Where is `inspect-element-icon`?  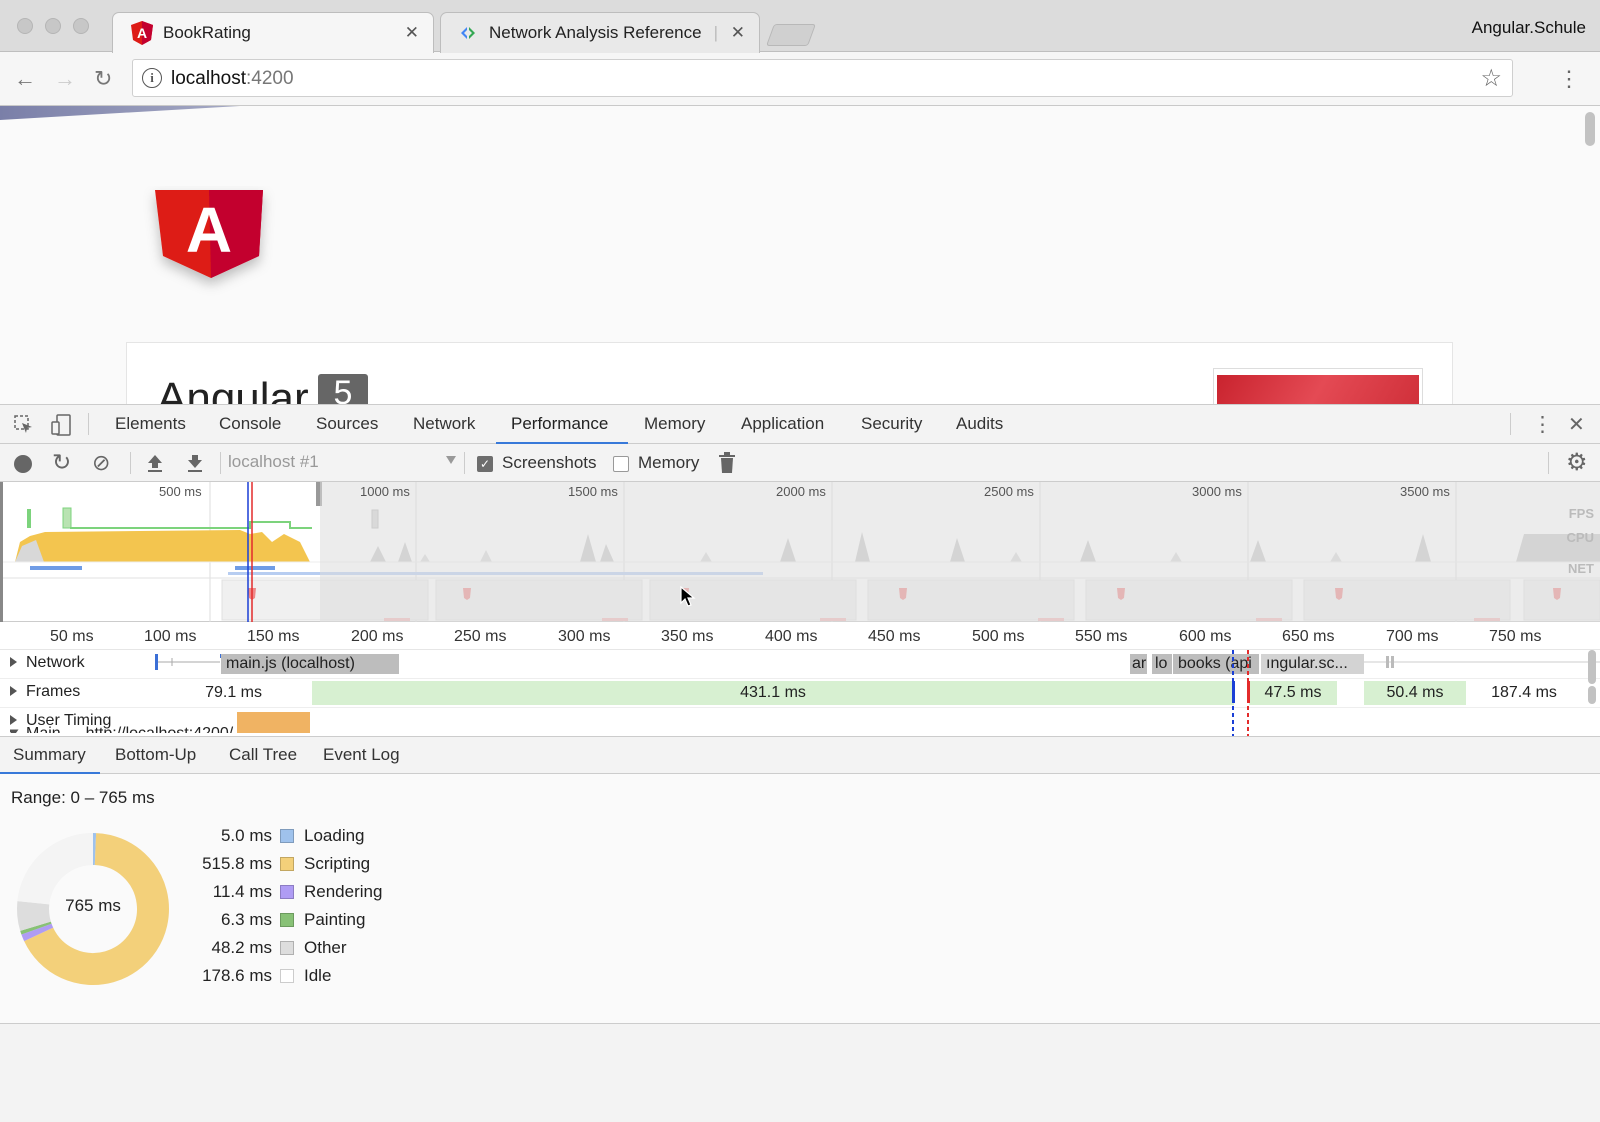 inspect-element-icon is located at coordinates (24, 425).